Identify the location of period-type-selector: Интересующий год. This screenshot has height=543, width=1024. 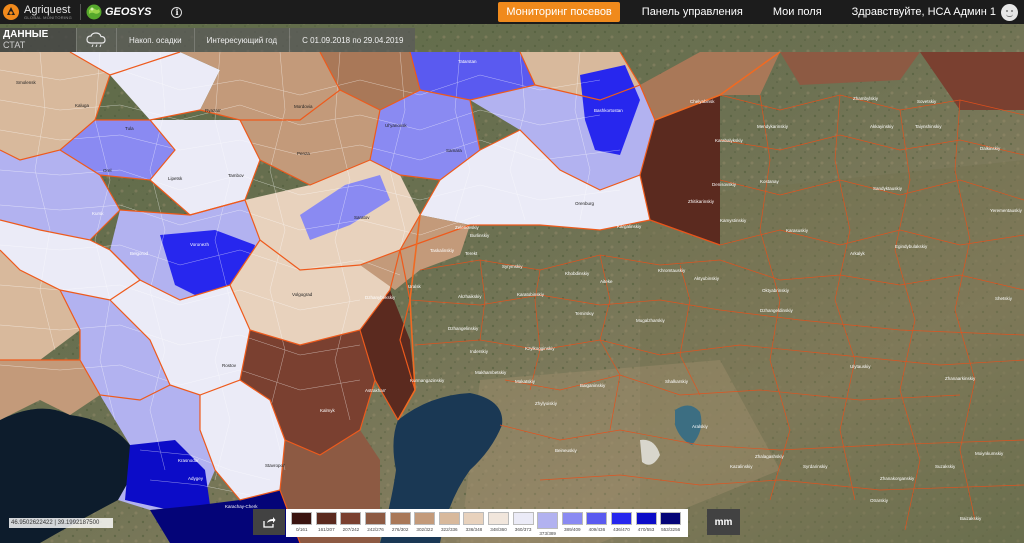
(241, 40).